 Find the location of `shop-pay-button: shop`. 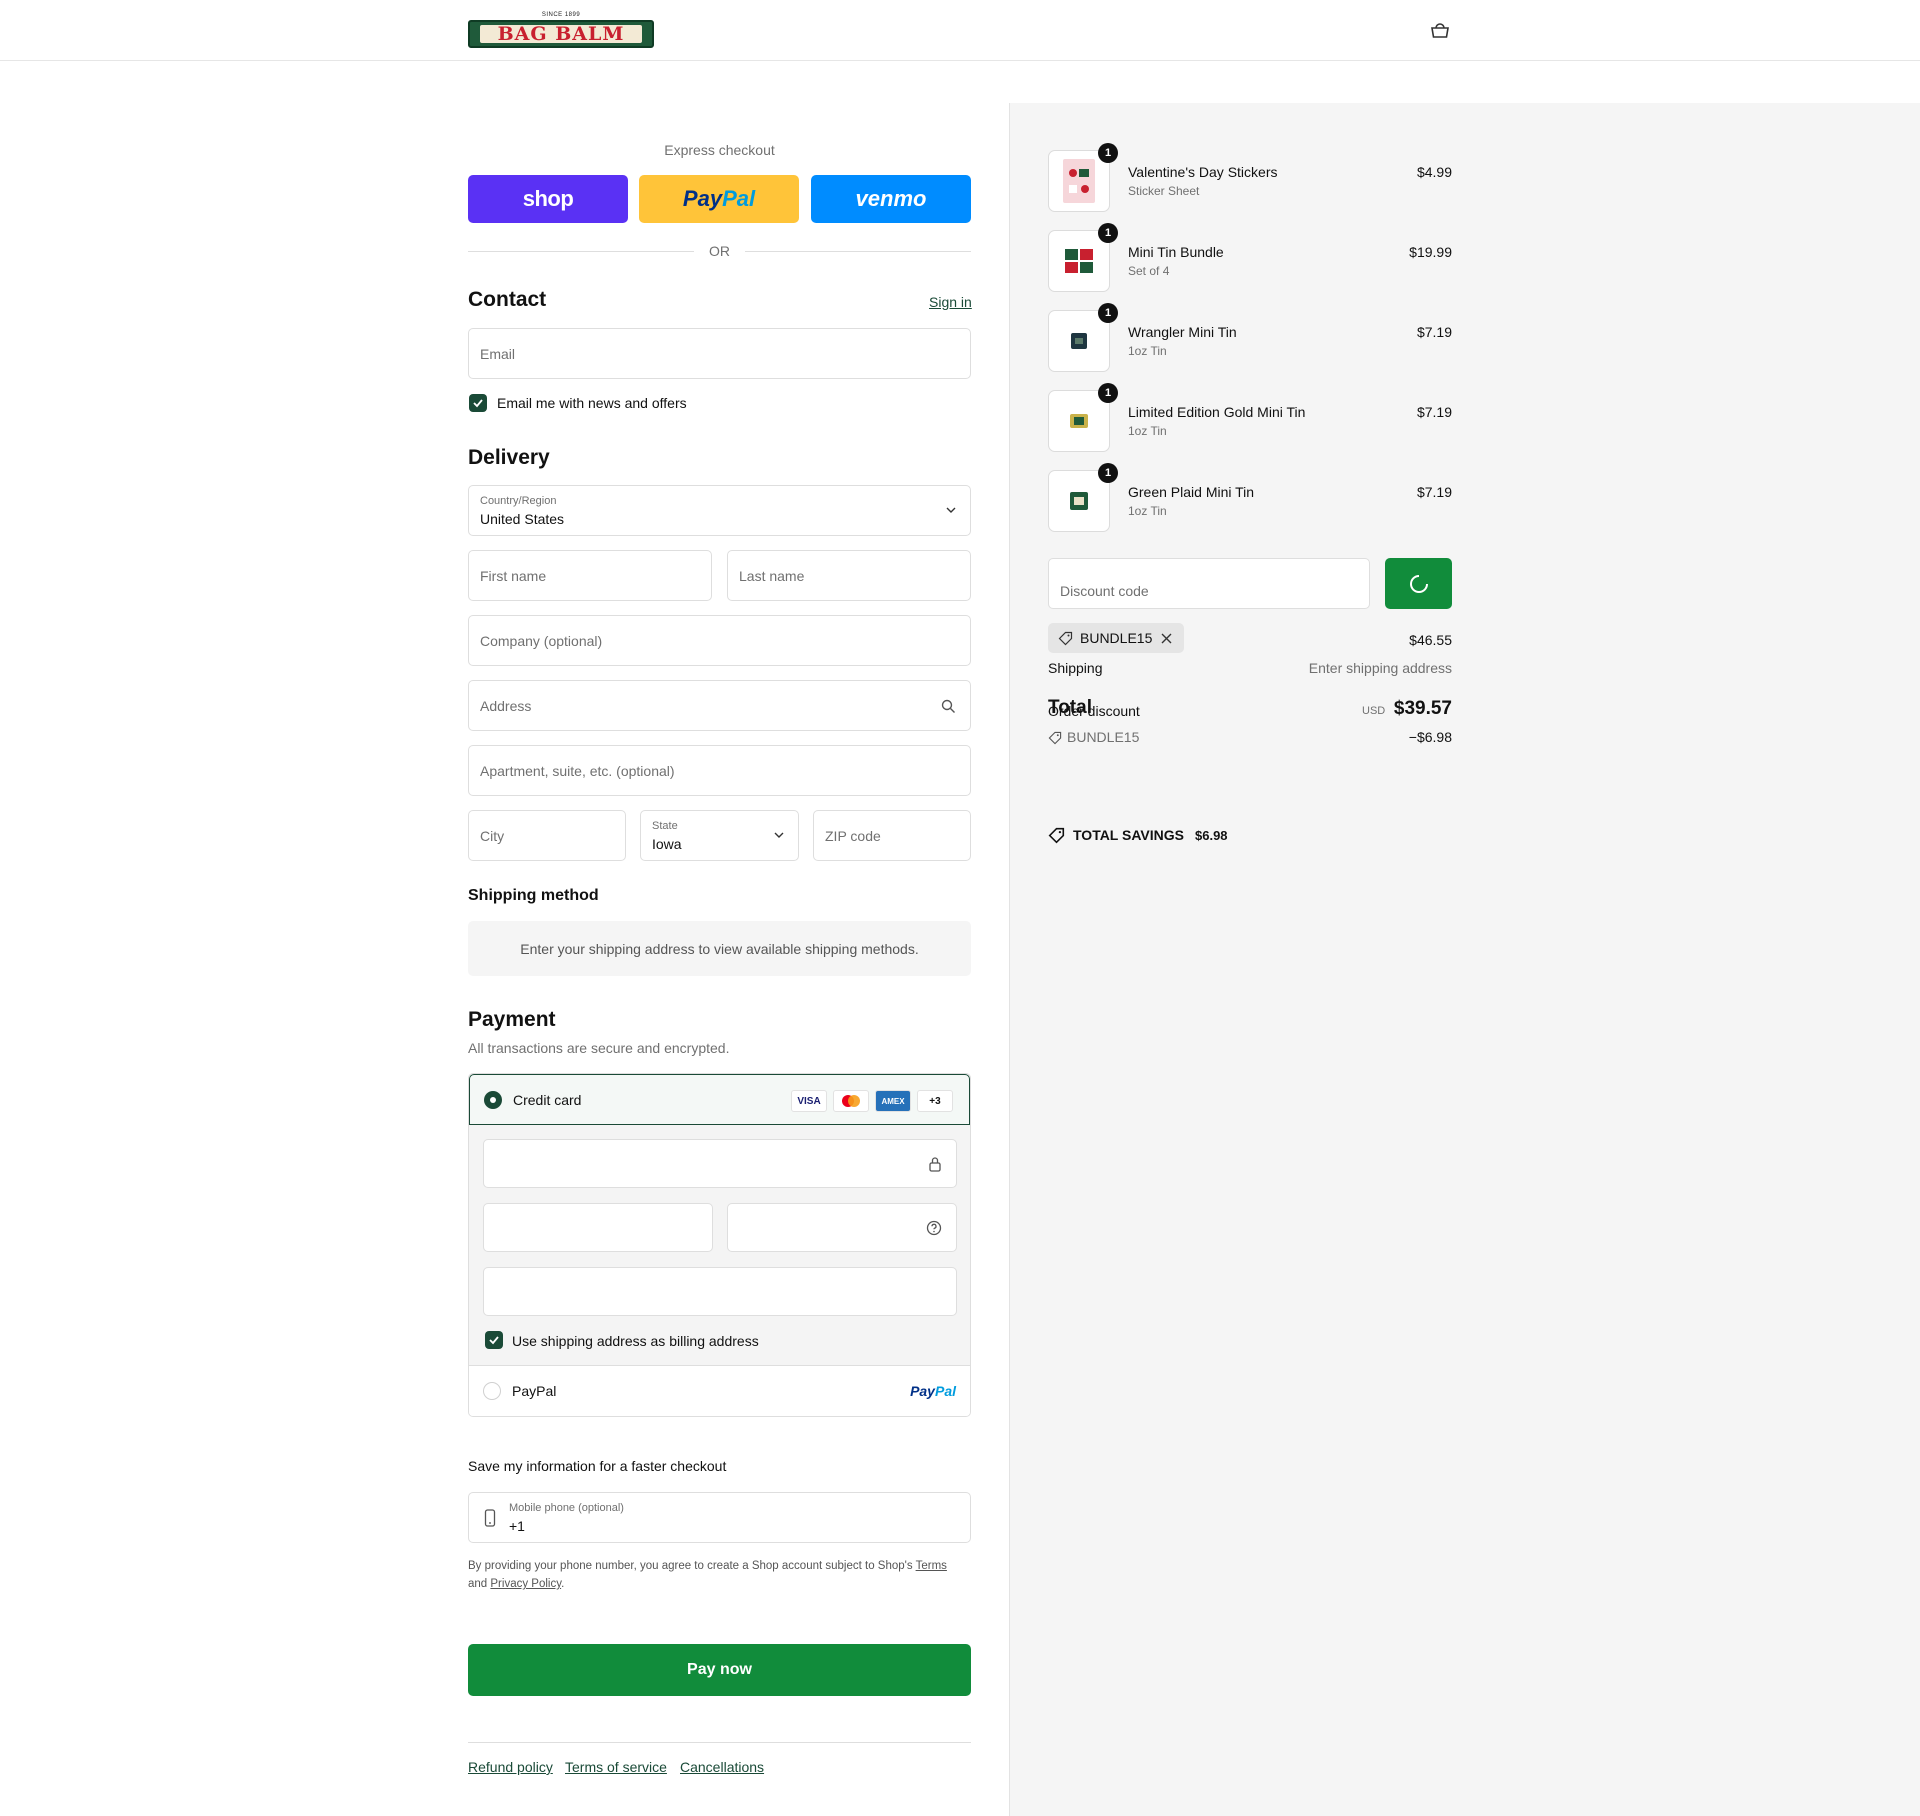

shop-pay-button: shop is located at coordinates (548, 199).